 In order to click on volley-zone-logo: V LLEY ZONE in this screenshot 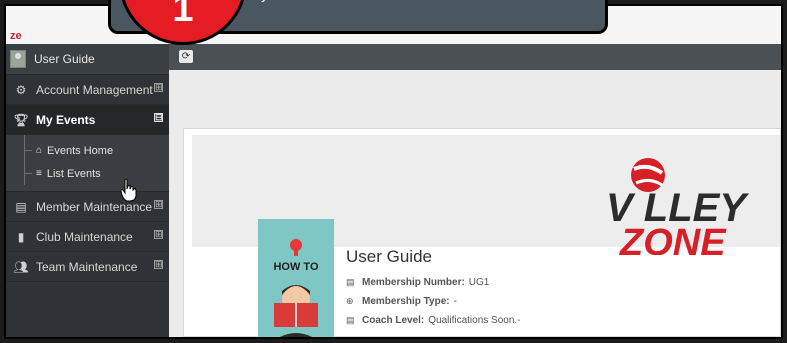, I will do `click(677, 206)`.